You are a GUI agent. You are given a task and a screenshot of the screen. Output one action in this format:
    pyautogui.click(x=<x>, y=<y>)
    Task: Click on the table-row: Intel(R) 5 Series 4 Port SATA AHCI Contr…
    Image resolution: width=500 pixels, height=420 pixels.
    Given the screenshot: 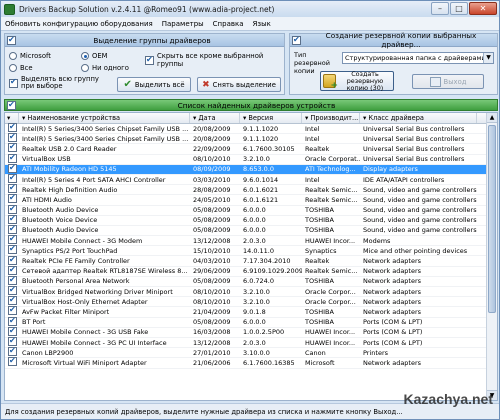 What is the action you would take?
    pyautogui.click(x=251, y=180)
    